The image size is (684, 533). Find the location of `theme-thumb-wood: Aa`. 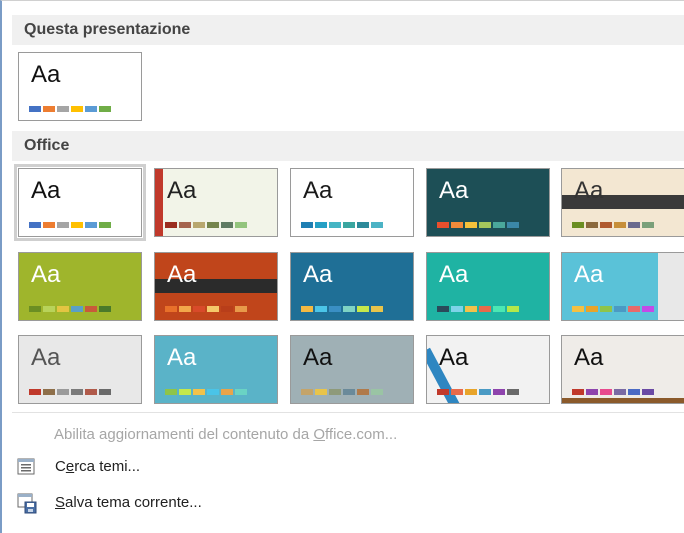

theme-thumb-wood: Aa is located at coordinates (622, 369).